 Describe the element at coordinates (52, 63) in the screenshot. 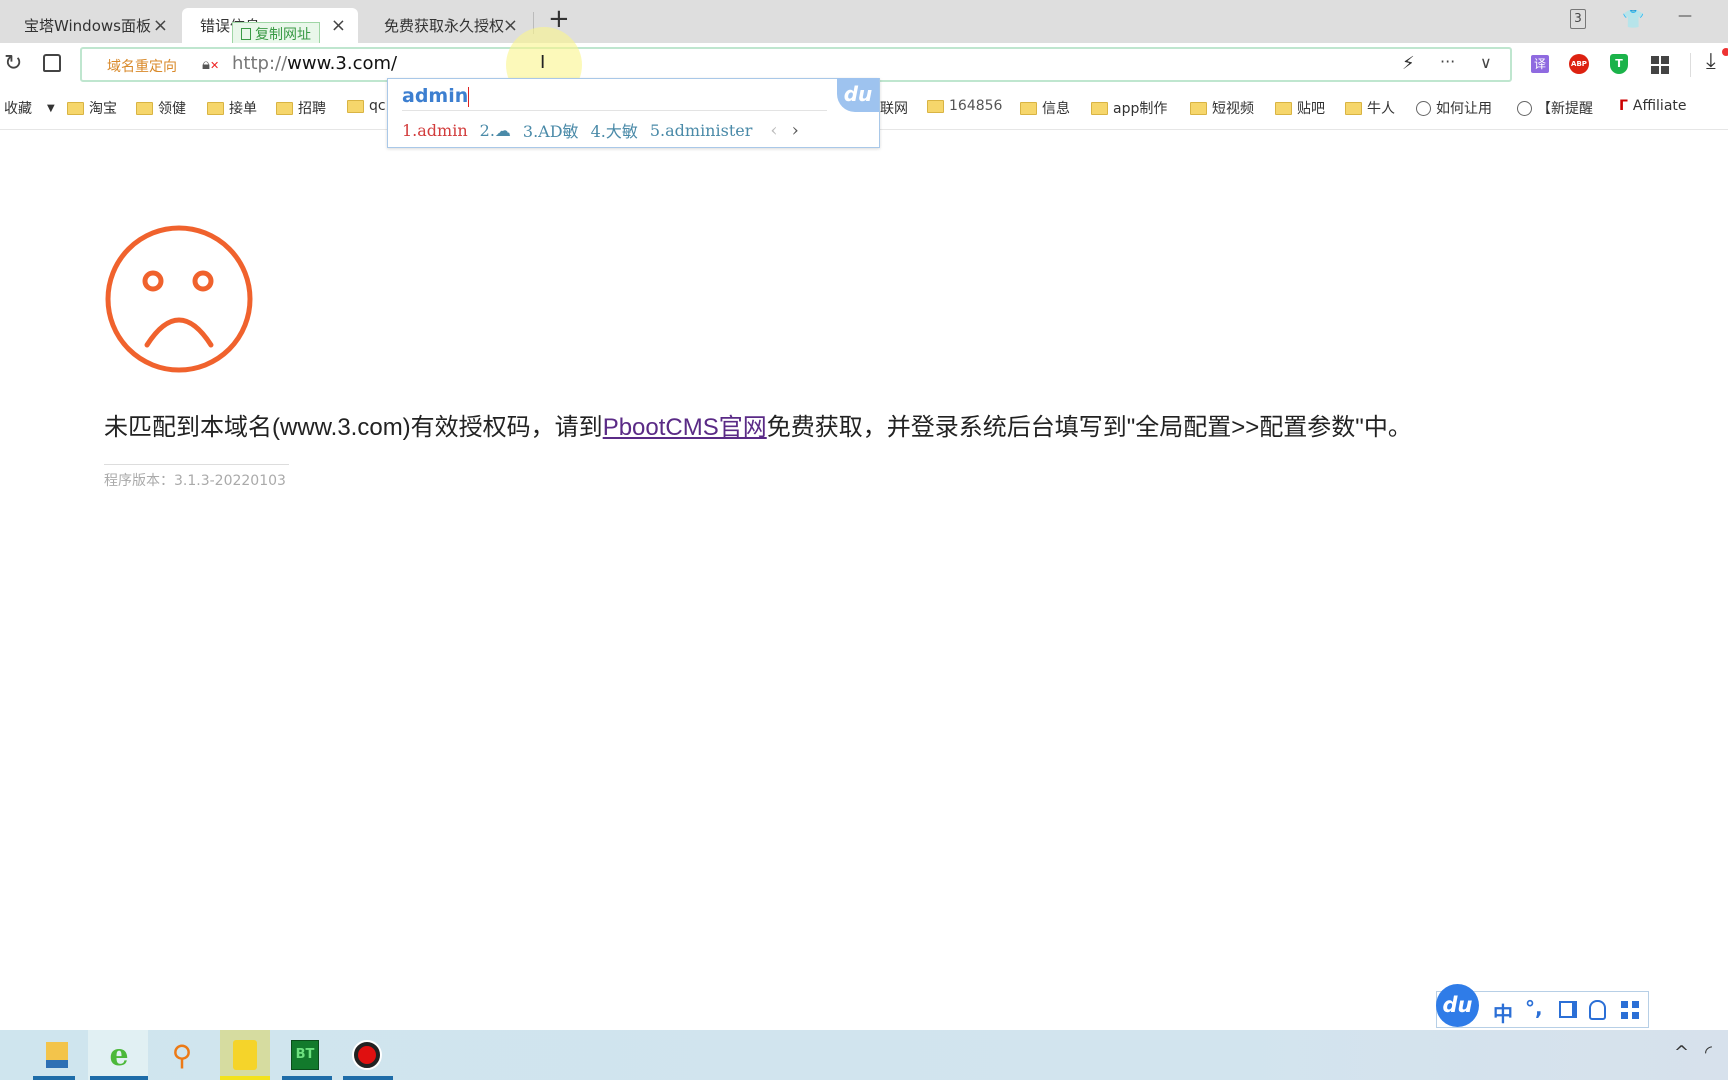

I see `home-icon` at that location.